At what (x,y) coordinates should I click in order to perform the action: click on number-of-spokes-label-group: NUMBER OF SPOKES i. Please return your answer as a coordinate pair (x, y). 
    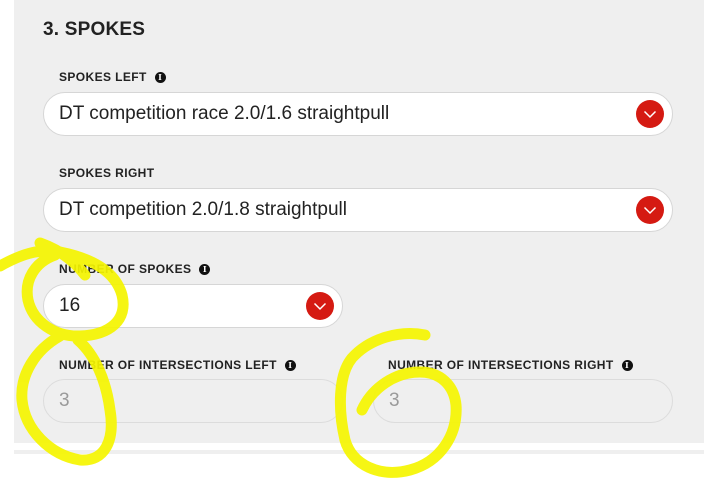
    Looking at the image, I should click on (135, 269).